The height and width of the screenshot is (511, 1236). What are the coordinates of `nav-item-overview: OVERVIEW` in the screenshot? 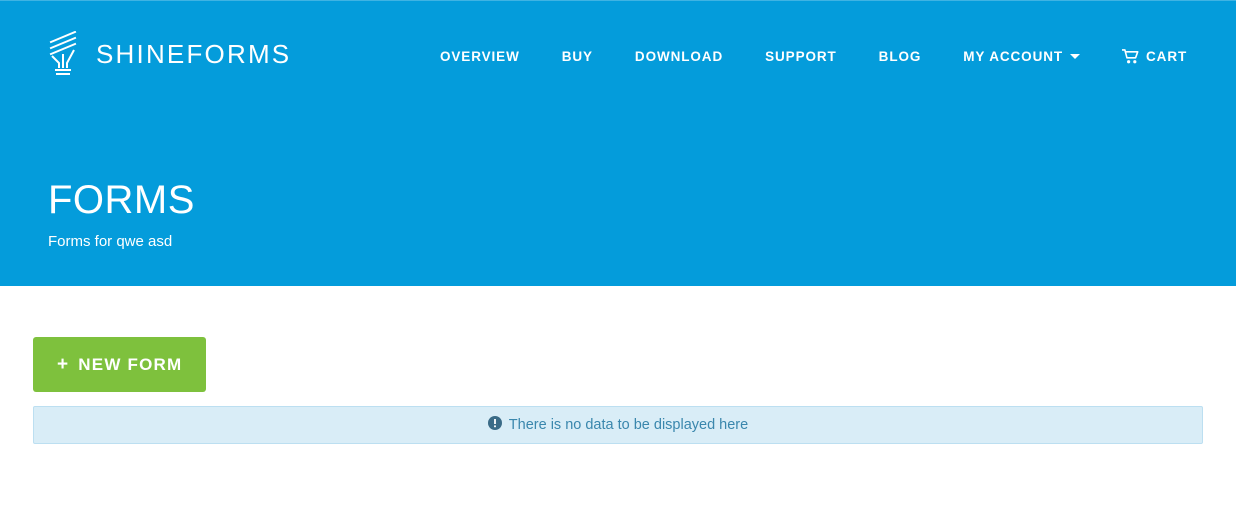 It's located at (480, 56).